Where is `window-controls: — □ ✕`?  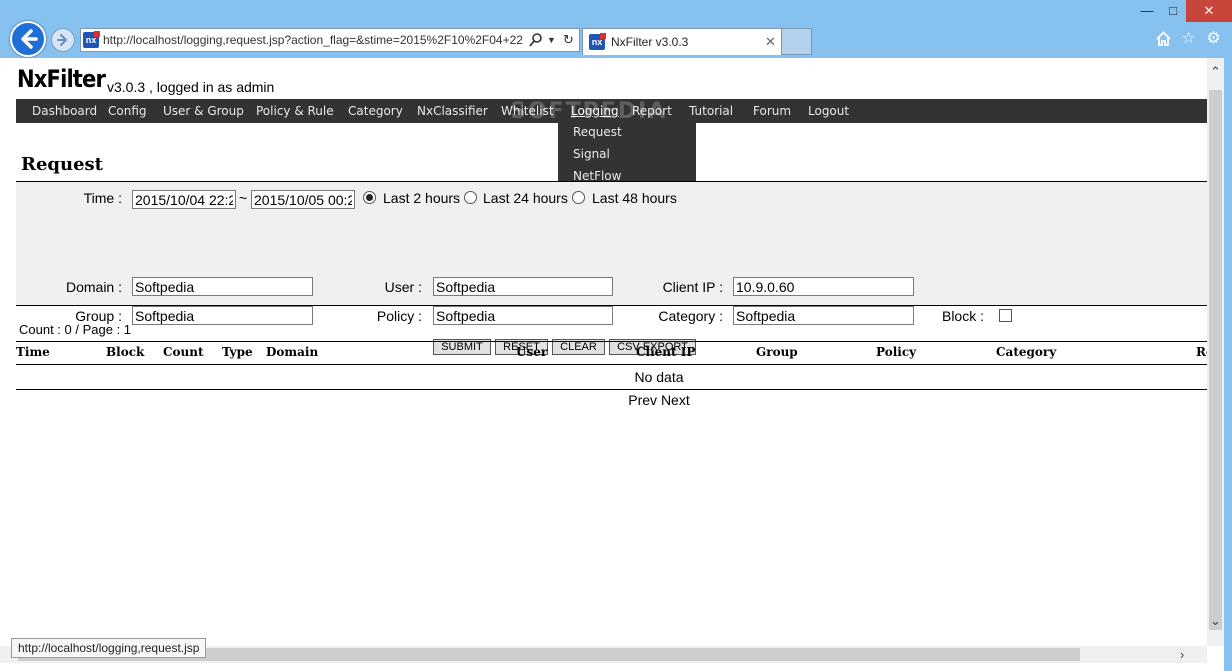
window-controls: — □ ✕ is located at coordinates (1183, 11).